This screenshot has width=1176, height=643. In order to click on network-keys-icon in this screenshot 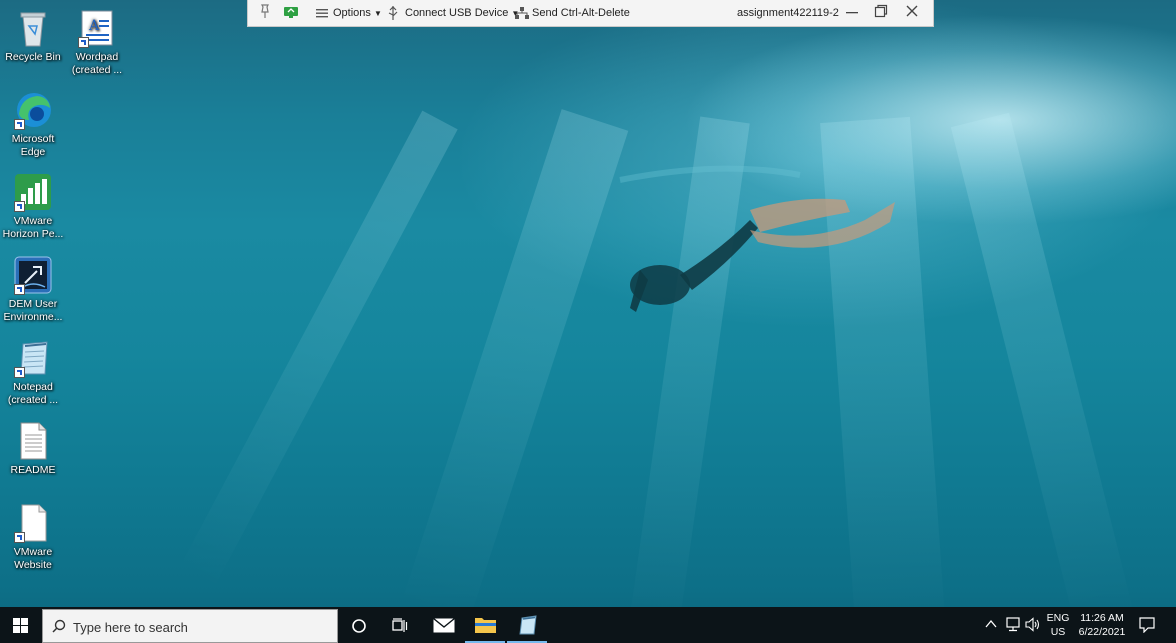, I will do `click(522, 13)`.